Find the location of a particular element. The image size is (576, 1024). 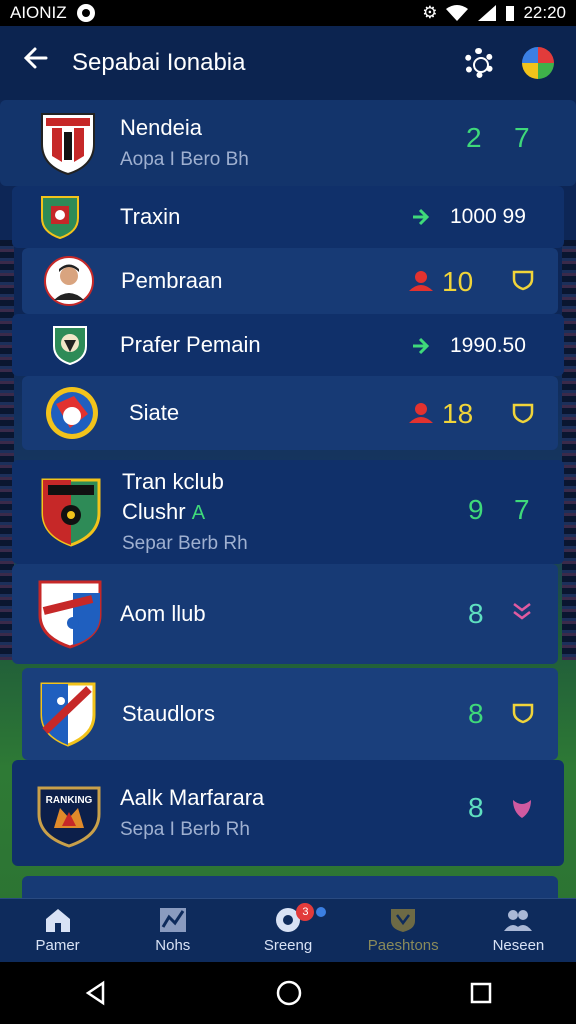

club-subtitle: Separ Berb Rh is located at coordinates (185, 543).